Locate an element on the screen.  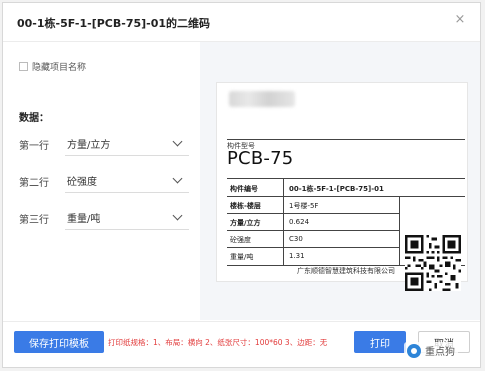
hide-name-label: 隐藏项目名称 is located at coordinates (59, 67).